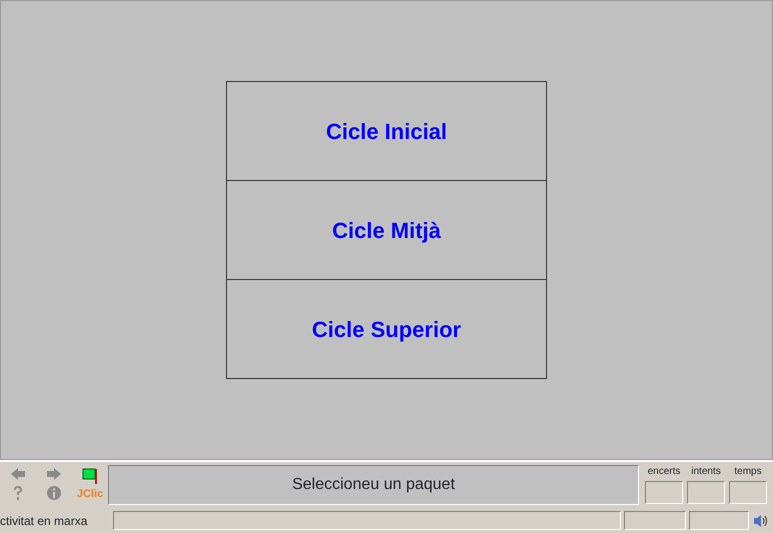  Describe the element at coordinates (54, 493) in the screenshot. I see `info-icon` at that location.